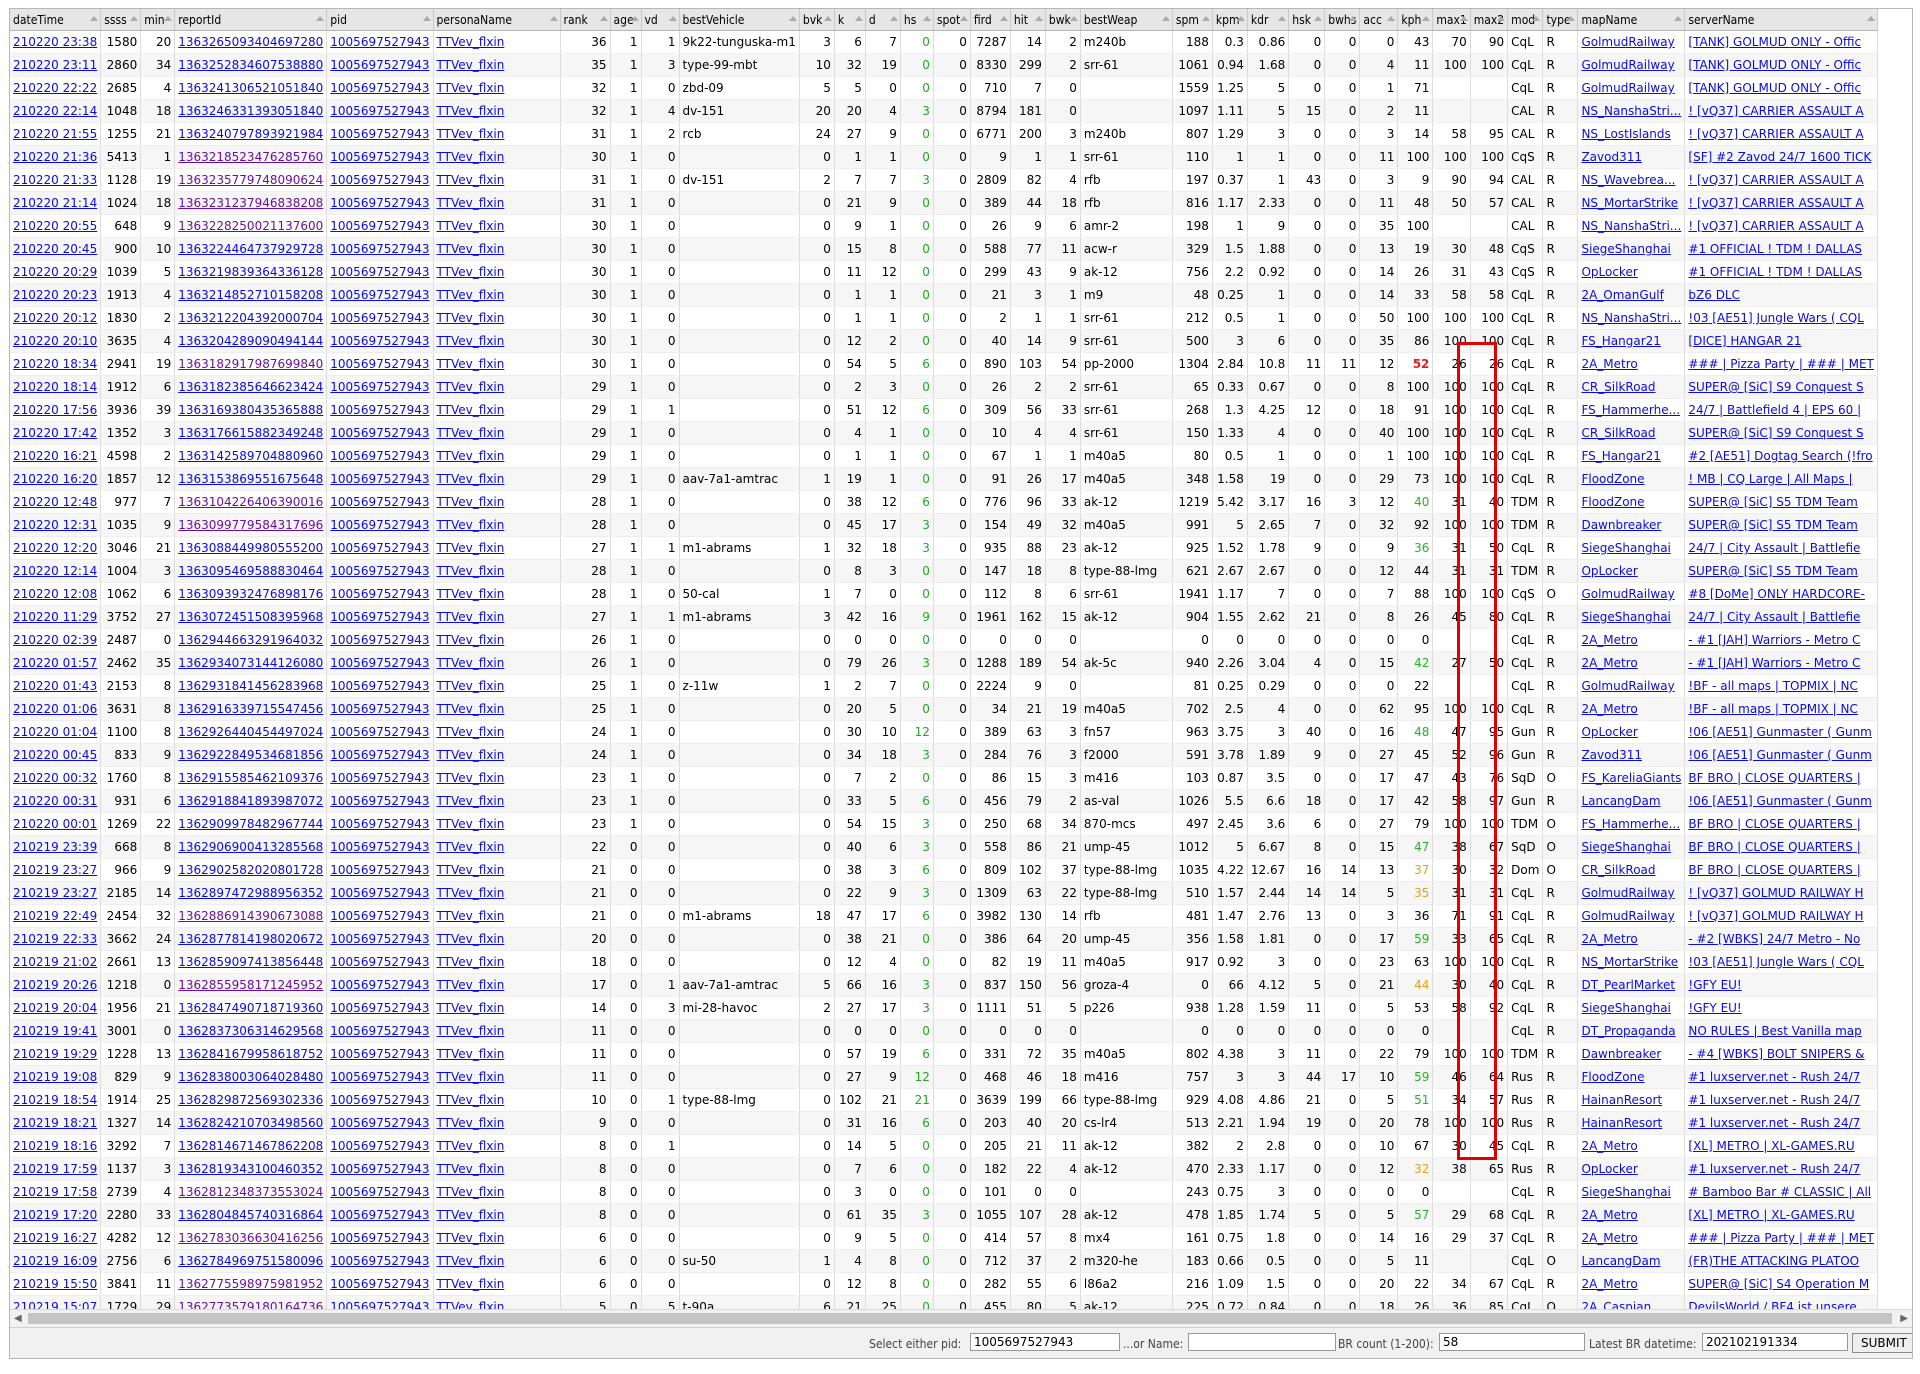 The image size is (1920, 1374). I want to click on dateTime-link: 210220 01:57, so click(55, 663).